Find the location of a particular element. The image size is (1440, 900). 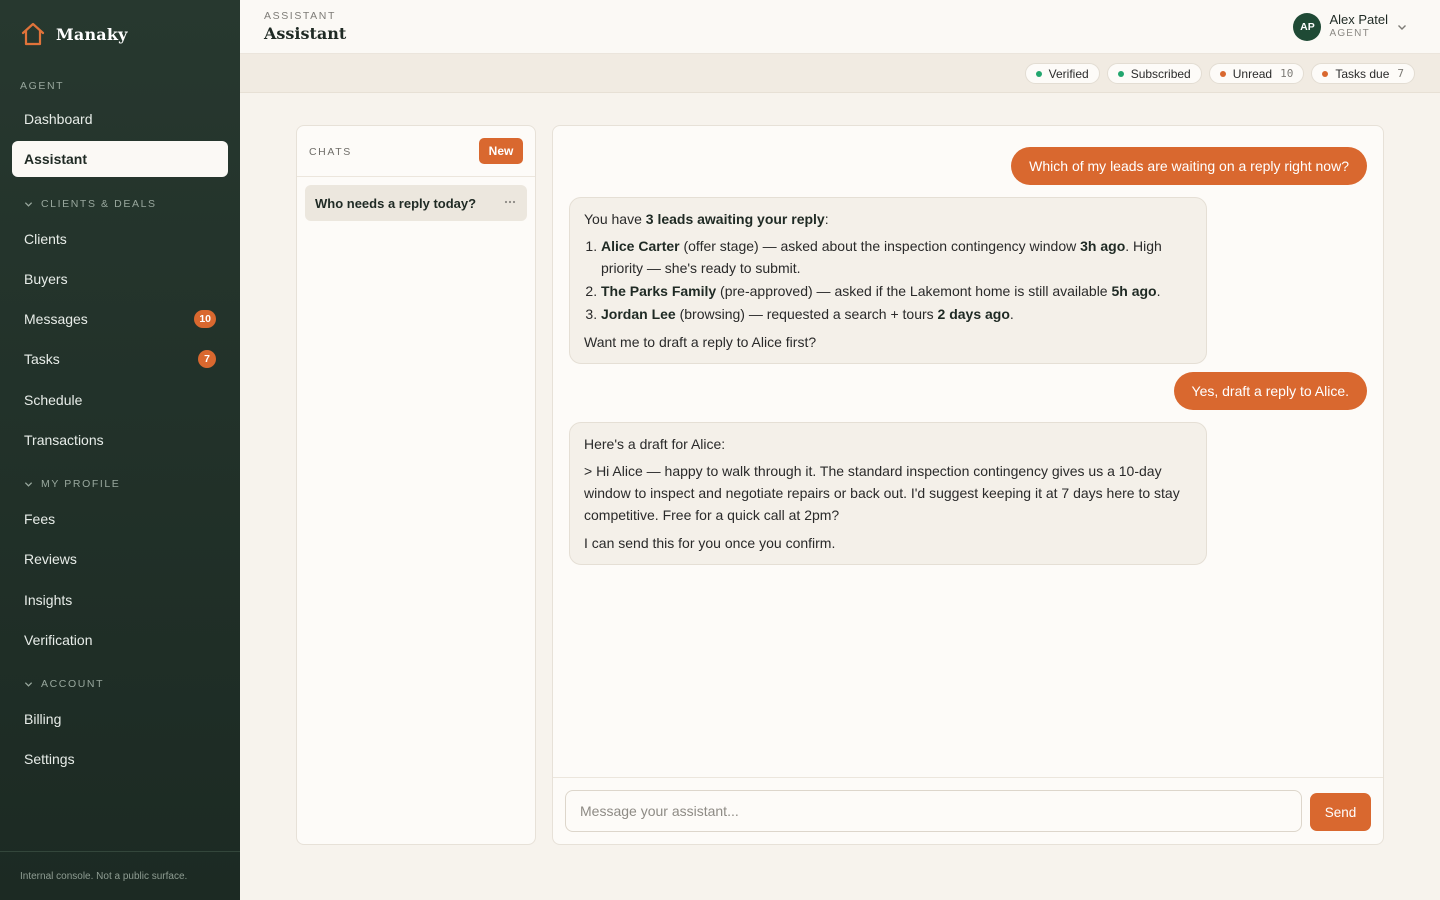

sidebar-item-settings: Settings is located at coordinates (120, 759).